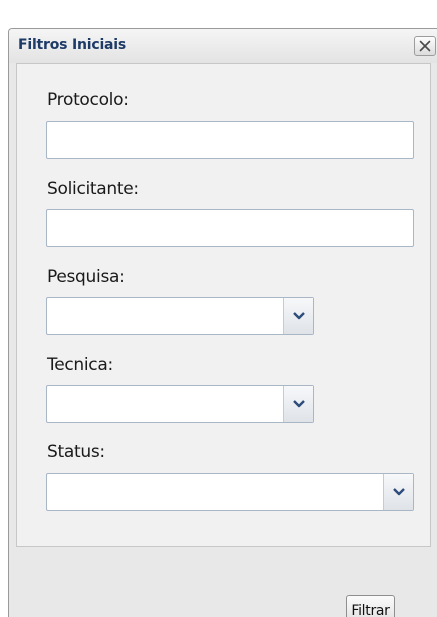 The image size is (437, 617). What do you see at coordinates (180, 316) in the screenshot?
I see `pesquisa-select` at bounding box center [180, 316].